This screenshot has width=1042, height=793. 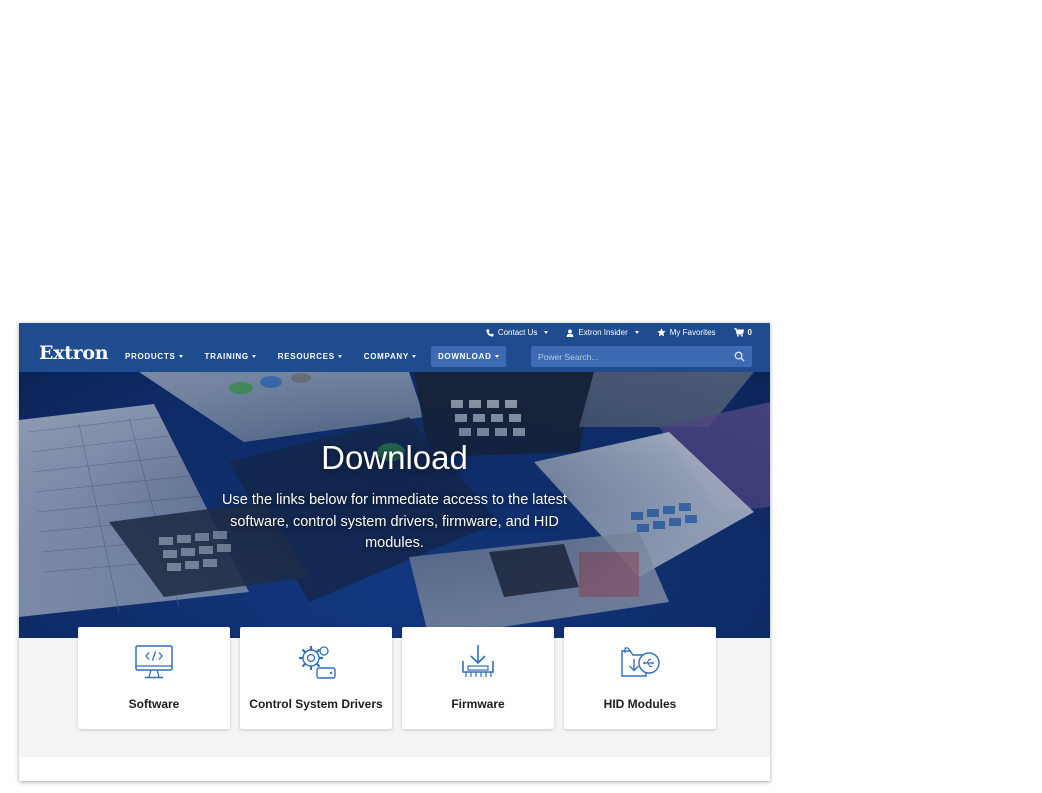 I want to click on extron-insider-link: Extron Insider, so click(x=602, y=332).